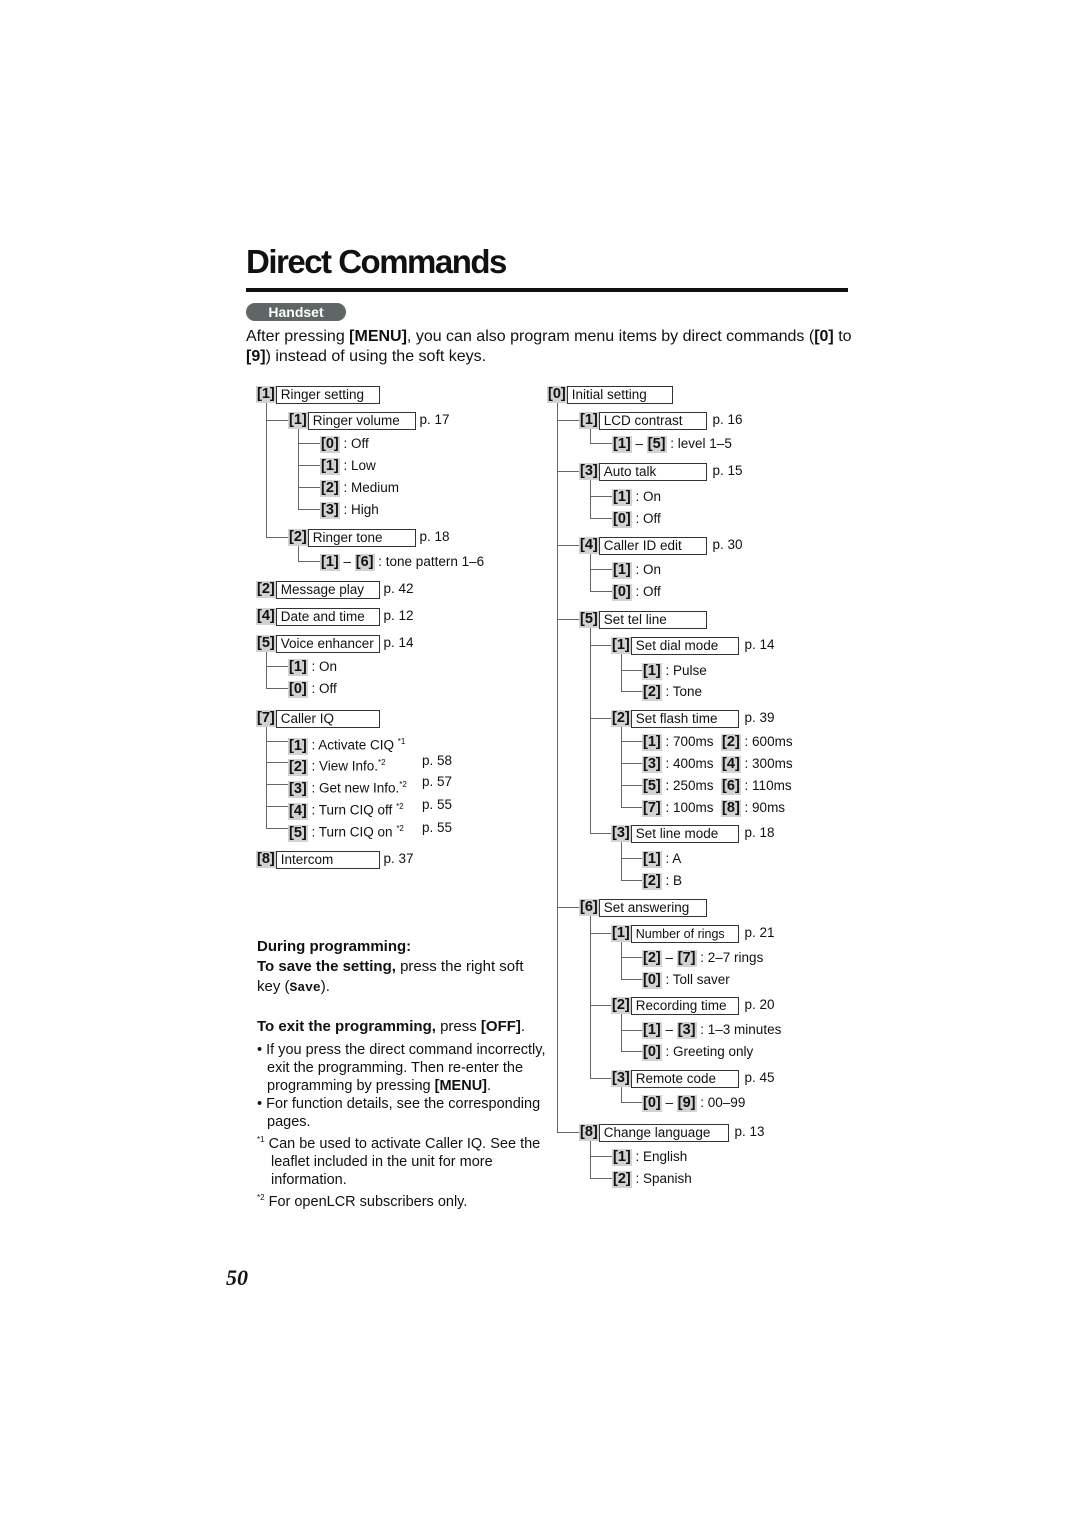 The width and height of the screenshot is (1080, 1528). Describe the element at coordinates (662, 859) in the screenshot. I see `option: [1] : A` at that location.